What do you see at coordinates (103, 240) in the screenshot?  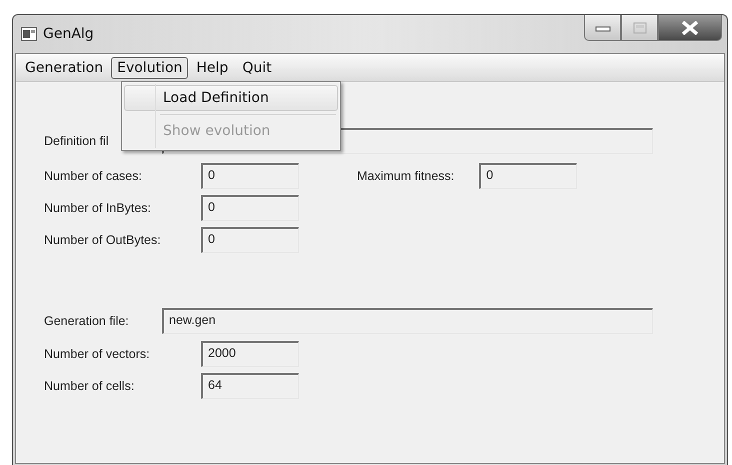 I see `field-label: Number of OutBytes:` at bounding box center [103, 240].